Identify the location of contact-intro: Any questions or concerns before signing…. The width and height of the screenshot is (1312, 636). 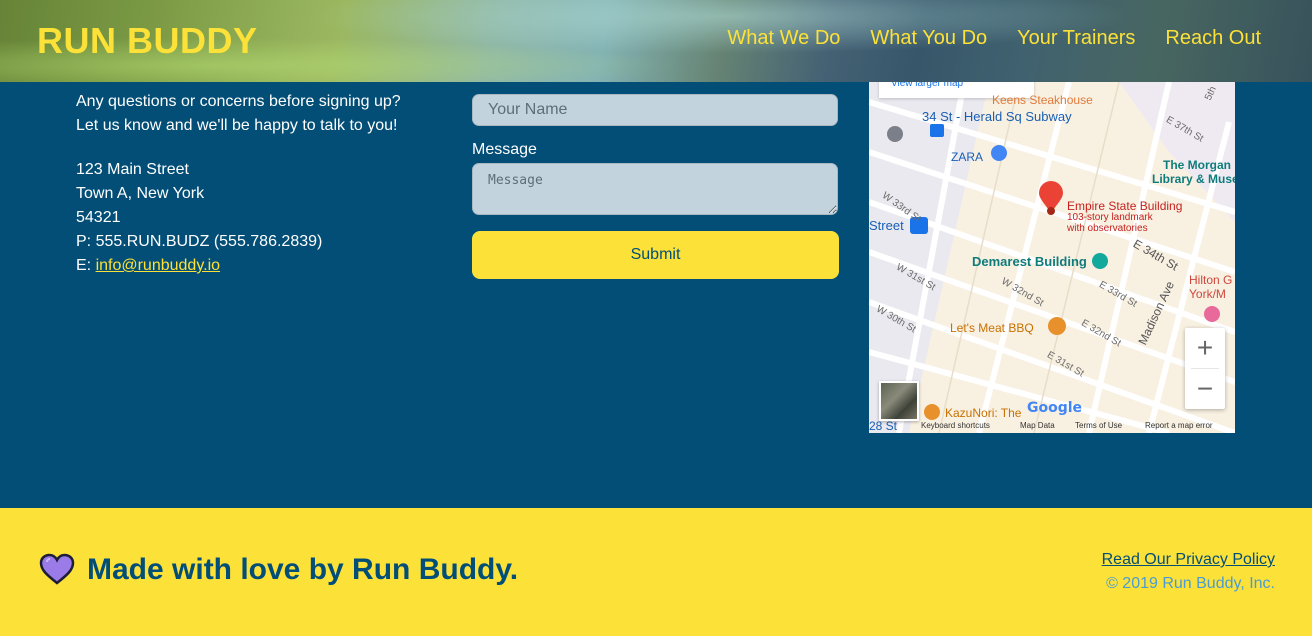
(238, 114).